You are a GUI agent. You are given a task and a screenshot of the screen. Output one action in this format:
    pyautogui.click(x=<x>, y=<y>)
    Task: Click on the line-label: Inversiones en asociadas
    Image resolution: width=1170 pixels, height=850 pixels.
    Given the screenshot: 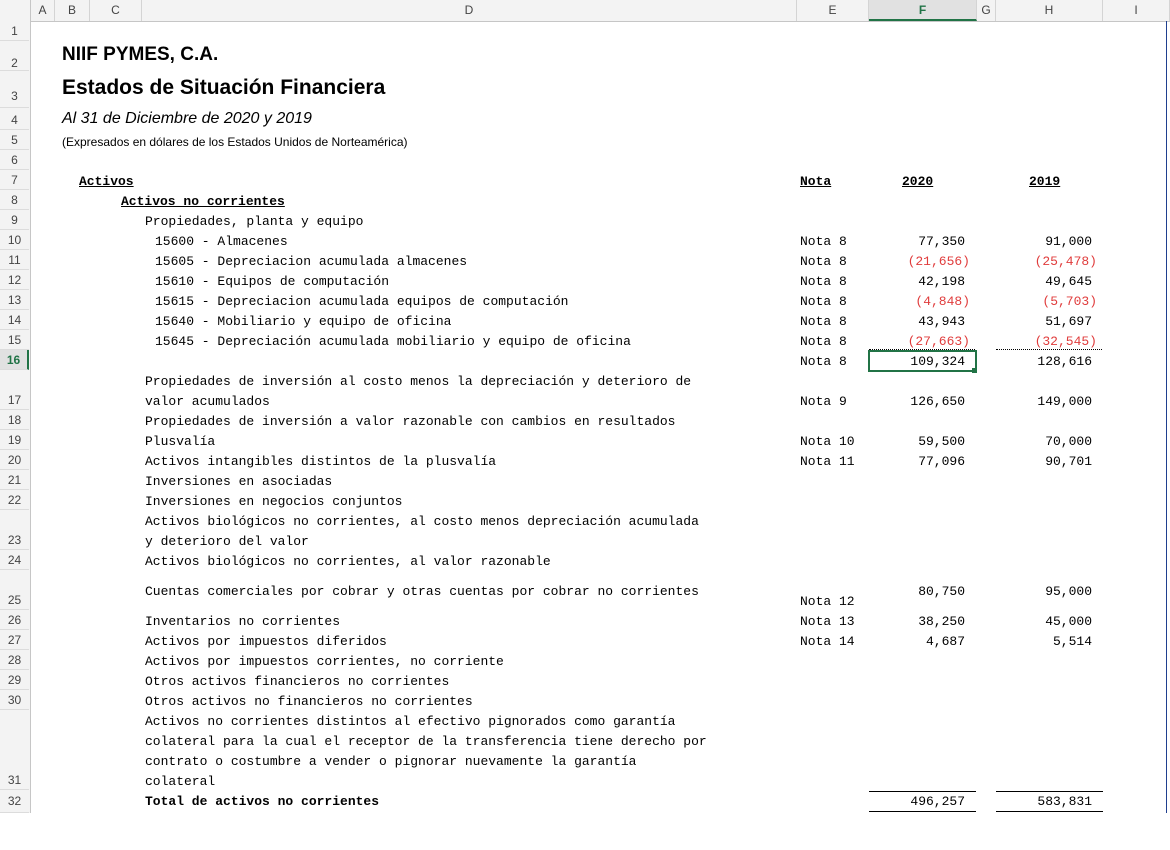 What is the action you would take?
    pyautogui.click(x=239, y=481)
    